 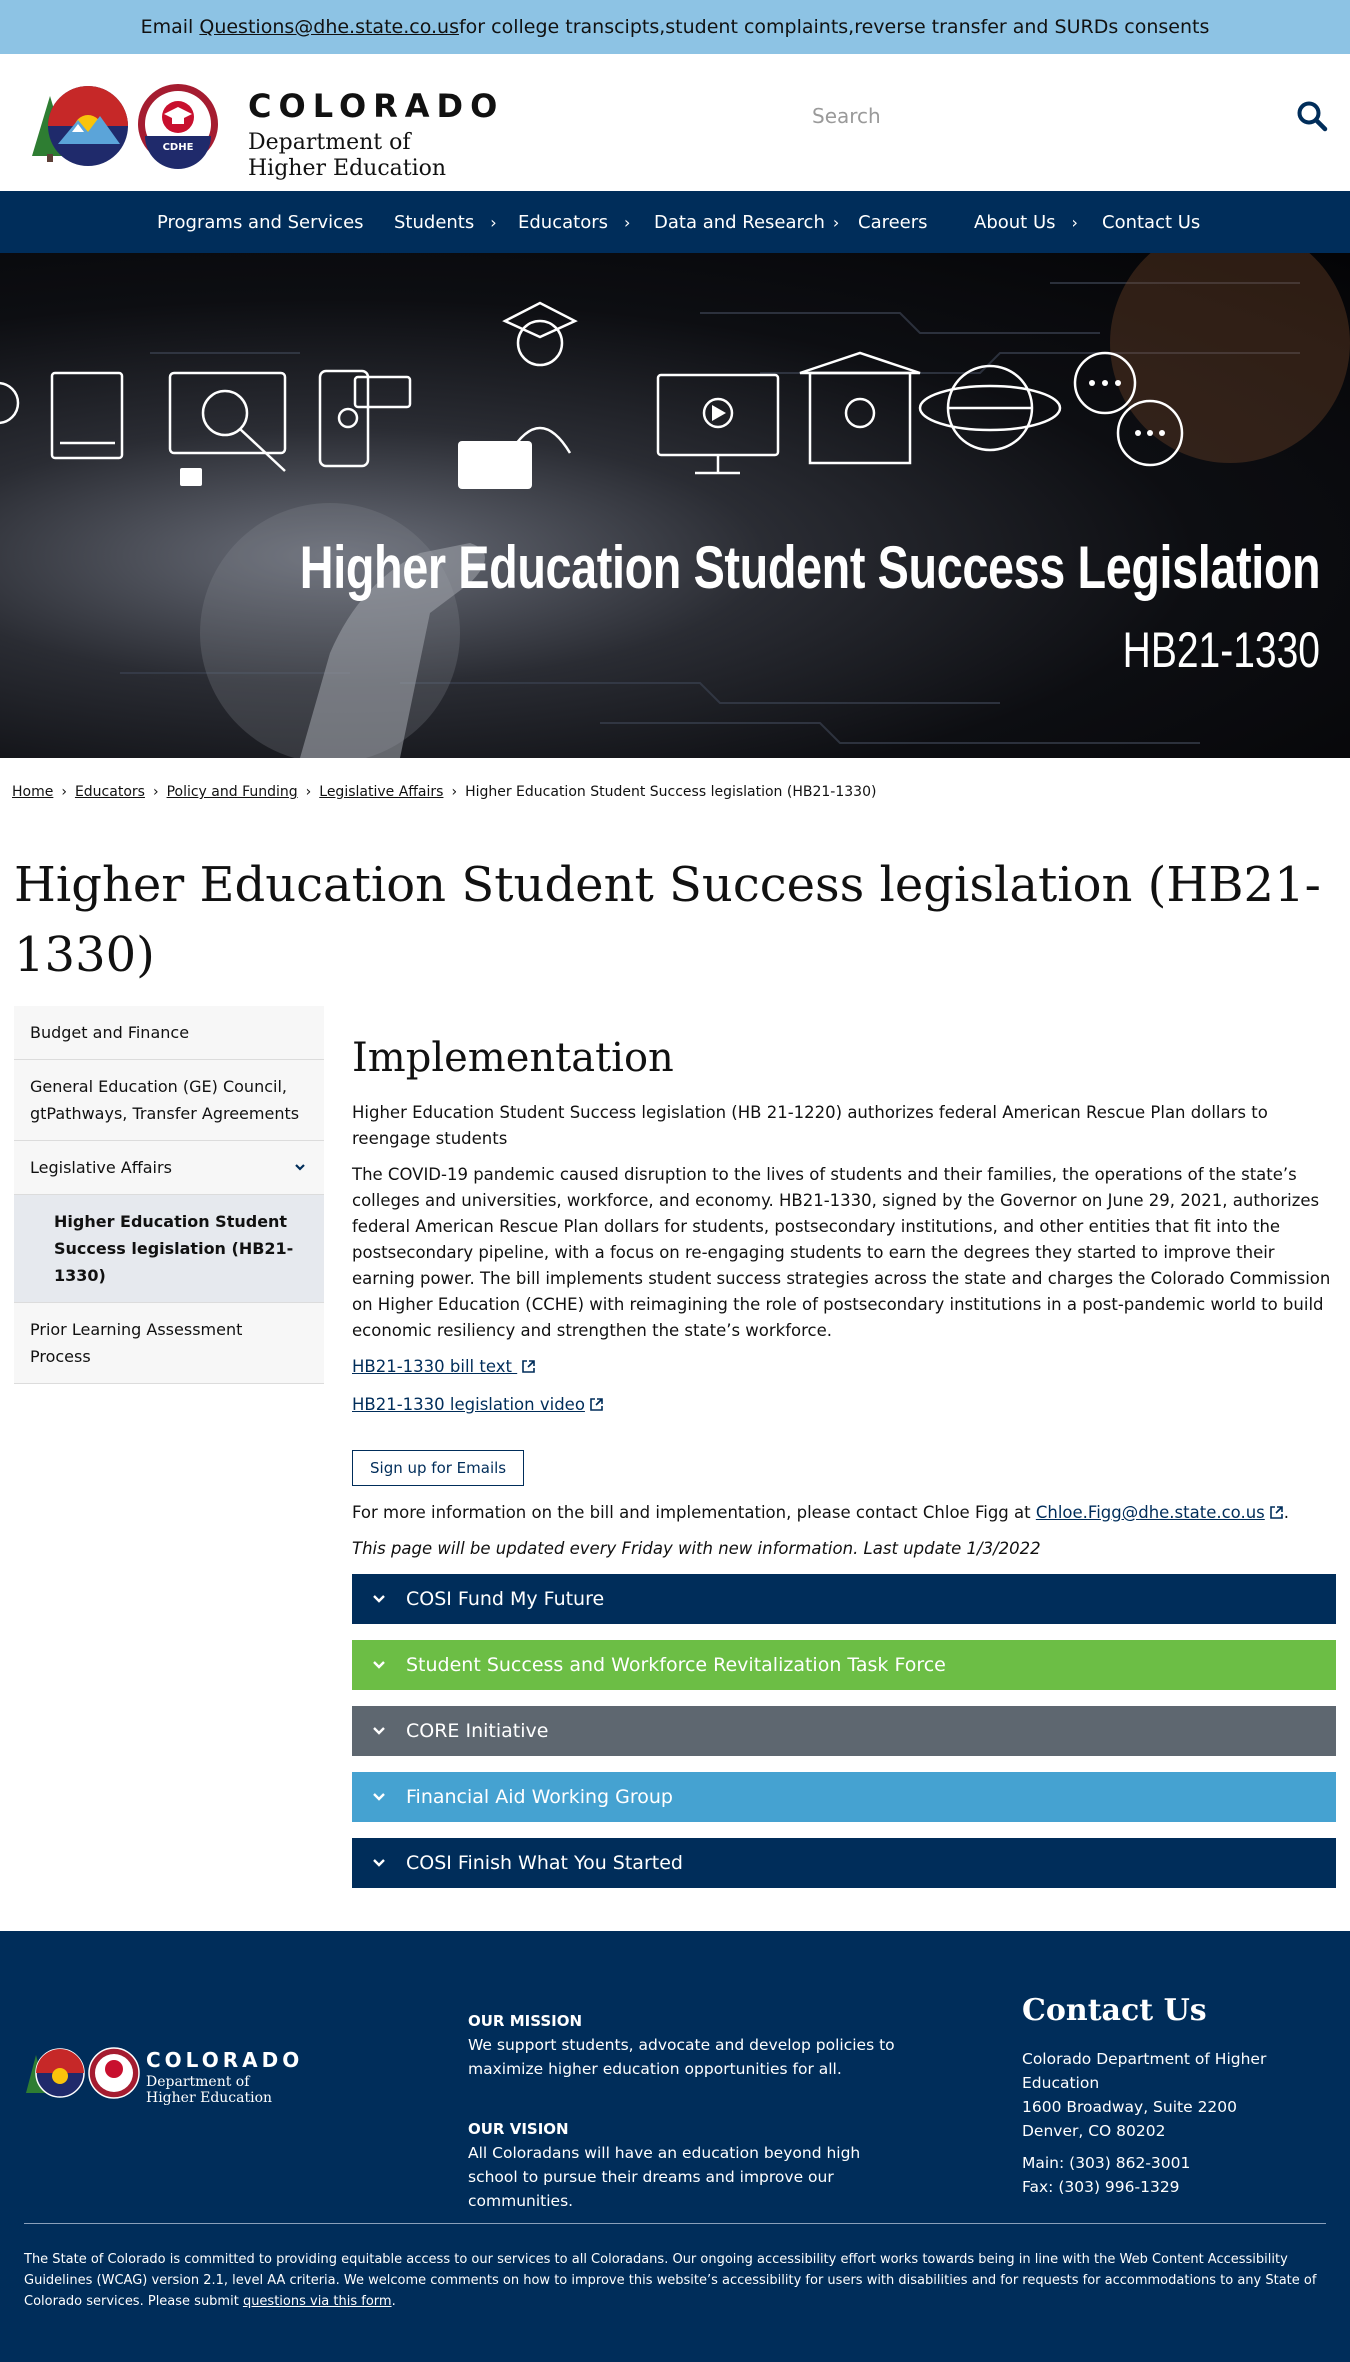 I want to click on nav-label: Contact Us, so click(x=1151, y=222).